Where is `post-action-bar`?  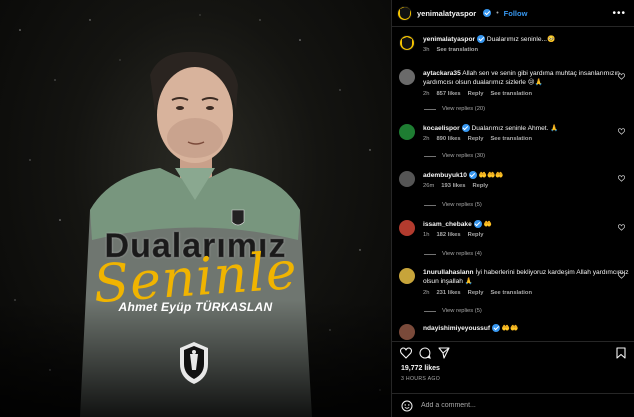
post-action-bar is located at coordinates (513, 352).